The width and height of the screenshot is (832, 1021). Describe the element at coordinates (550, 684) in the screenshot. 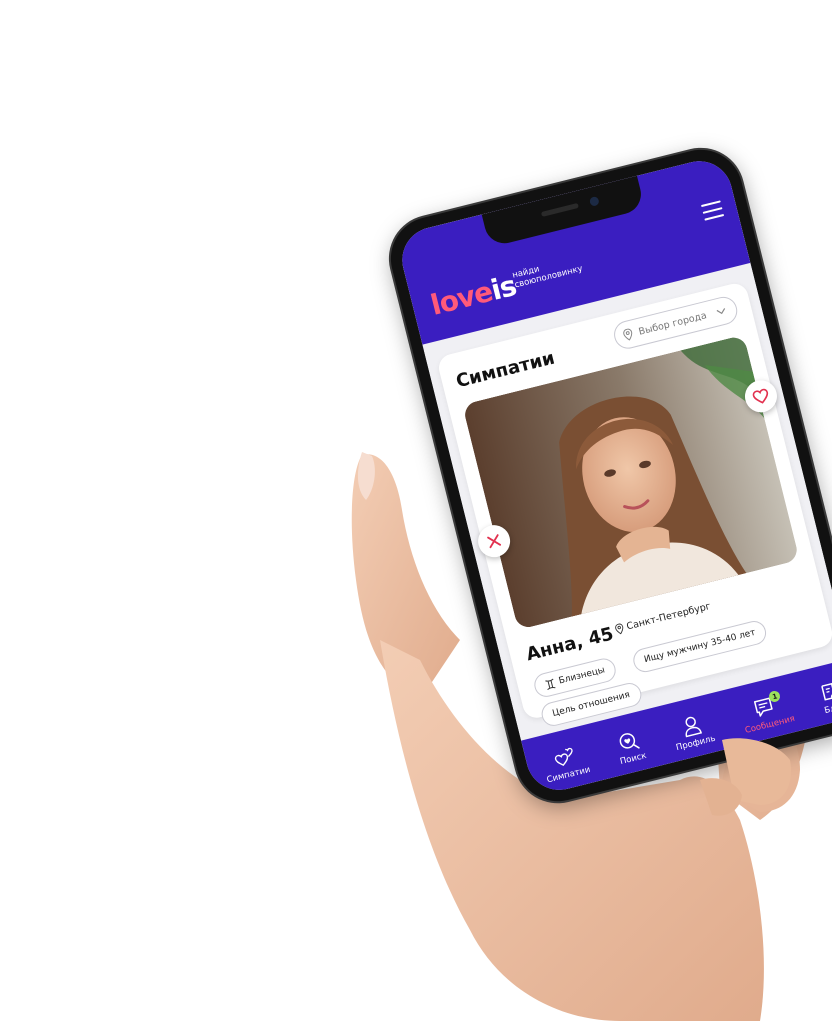

I see `gemini-icon` at that location.